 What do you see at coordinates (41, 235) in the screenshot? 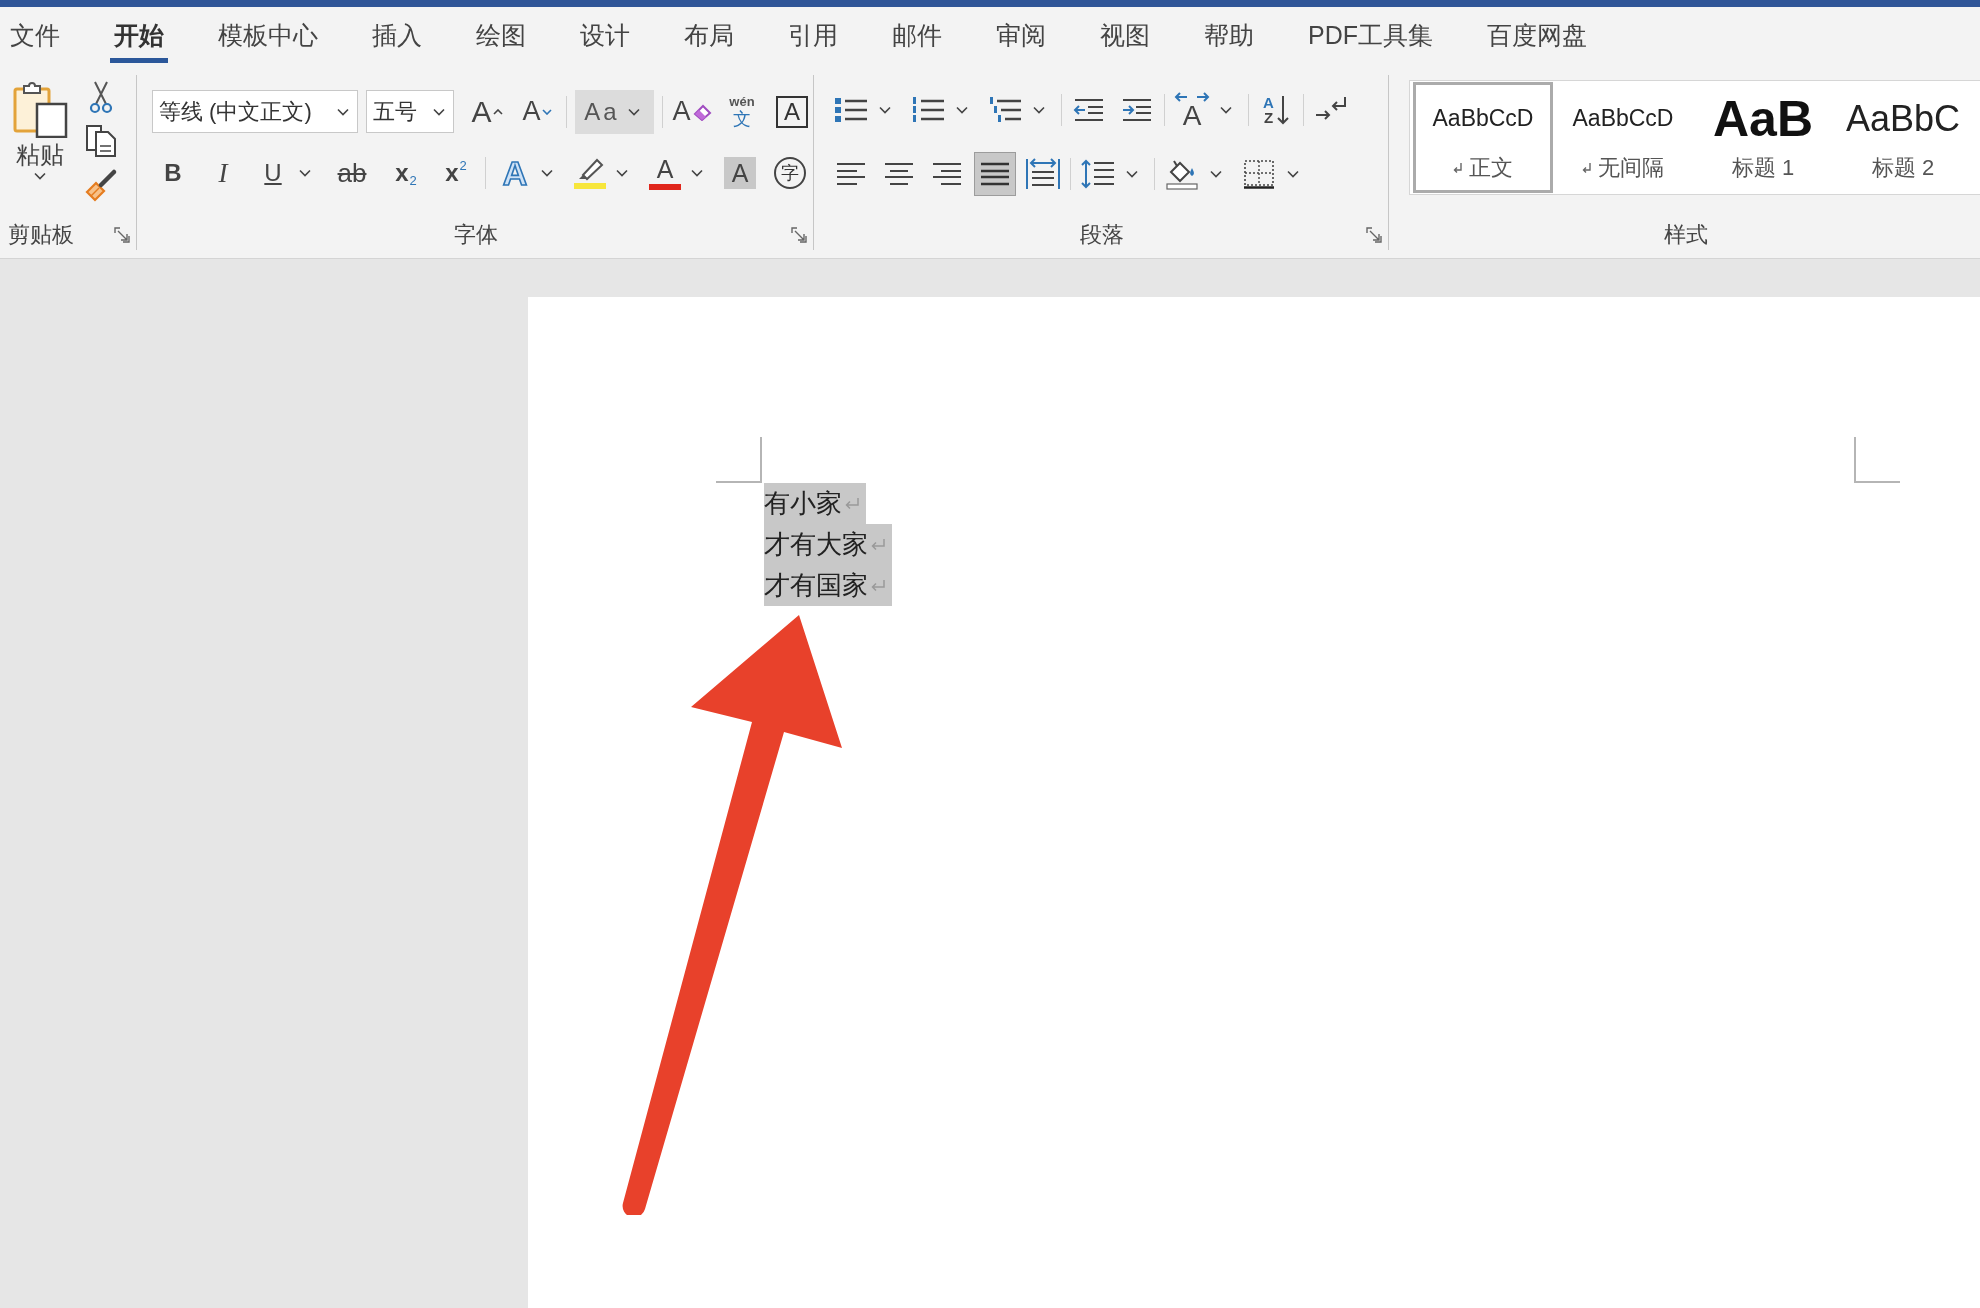
I see `group-label: 剪贴板` at bounding box center [41, 235].